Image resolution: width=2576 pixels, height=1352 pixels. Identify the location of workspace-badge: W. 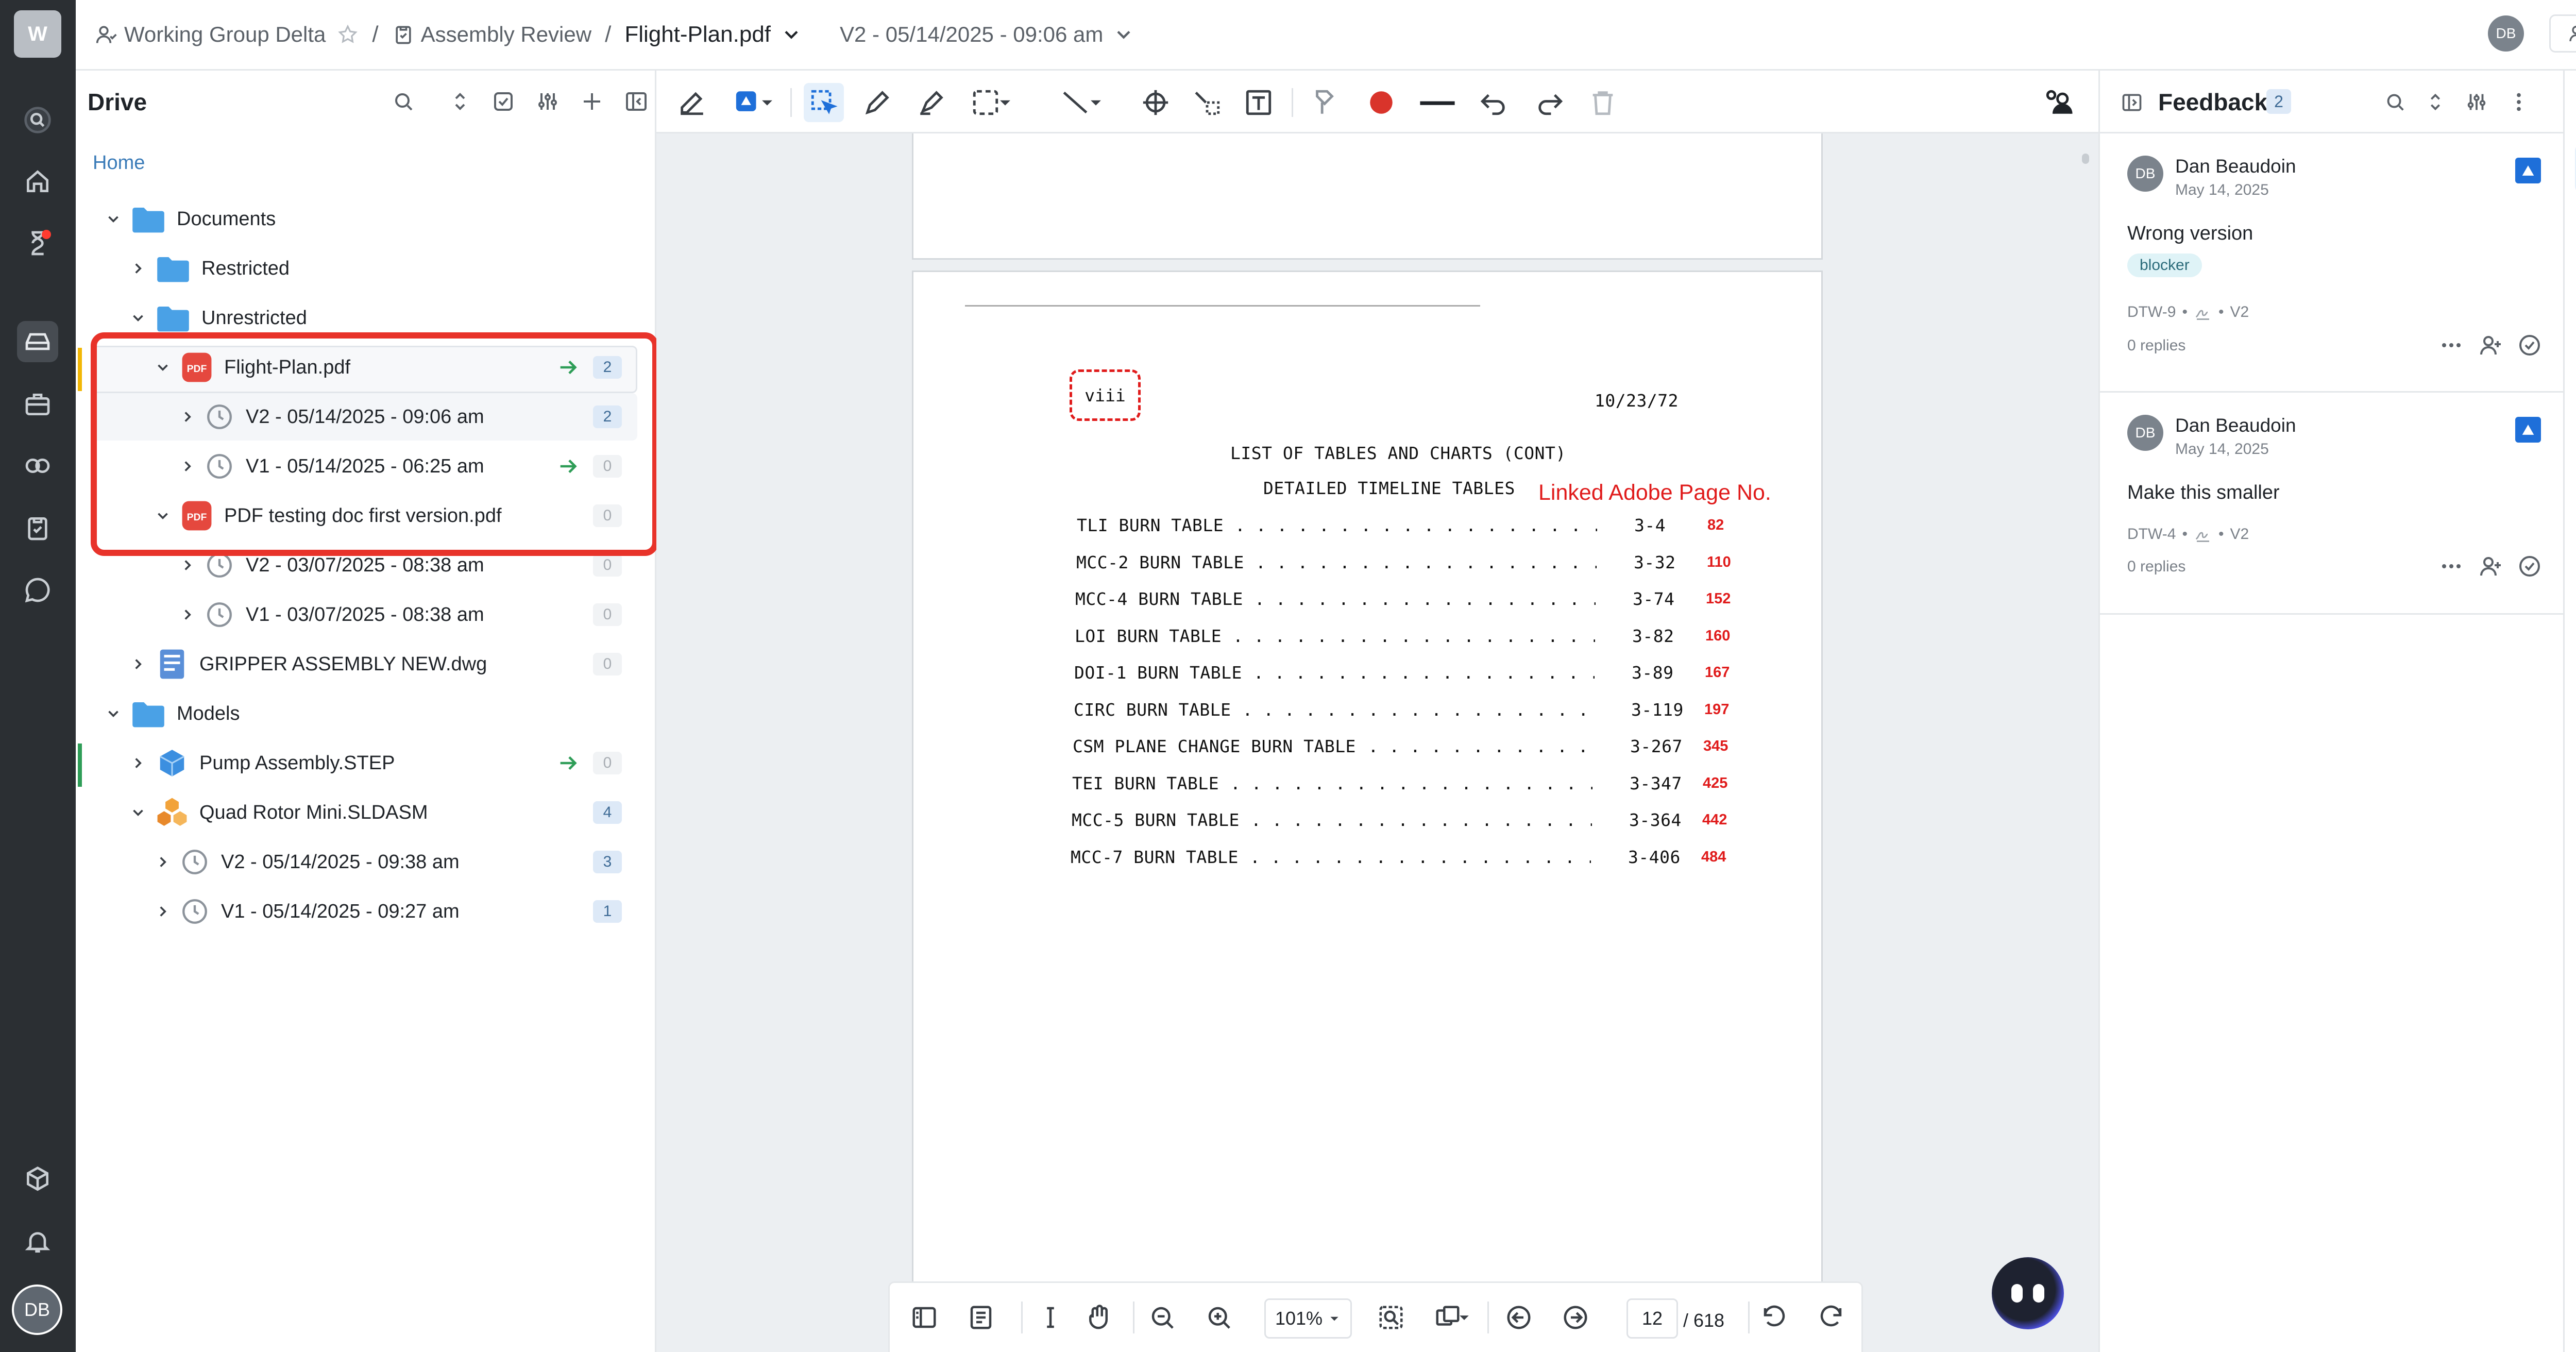
(37, 34).